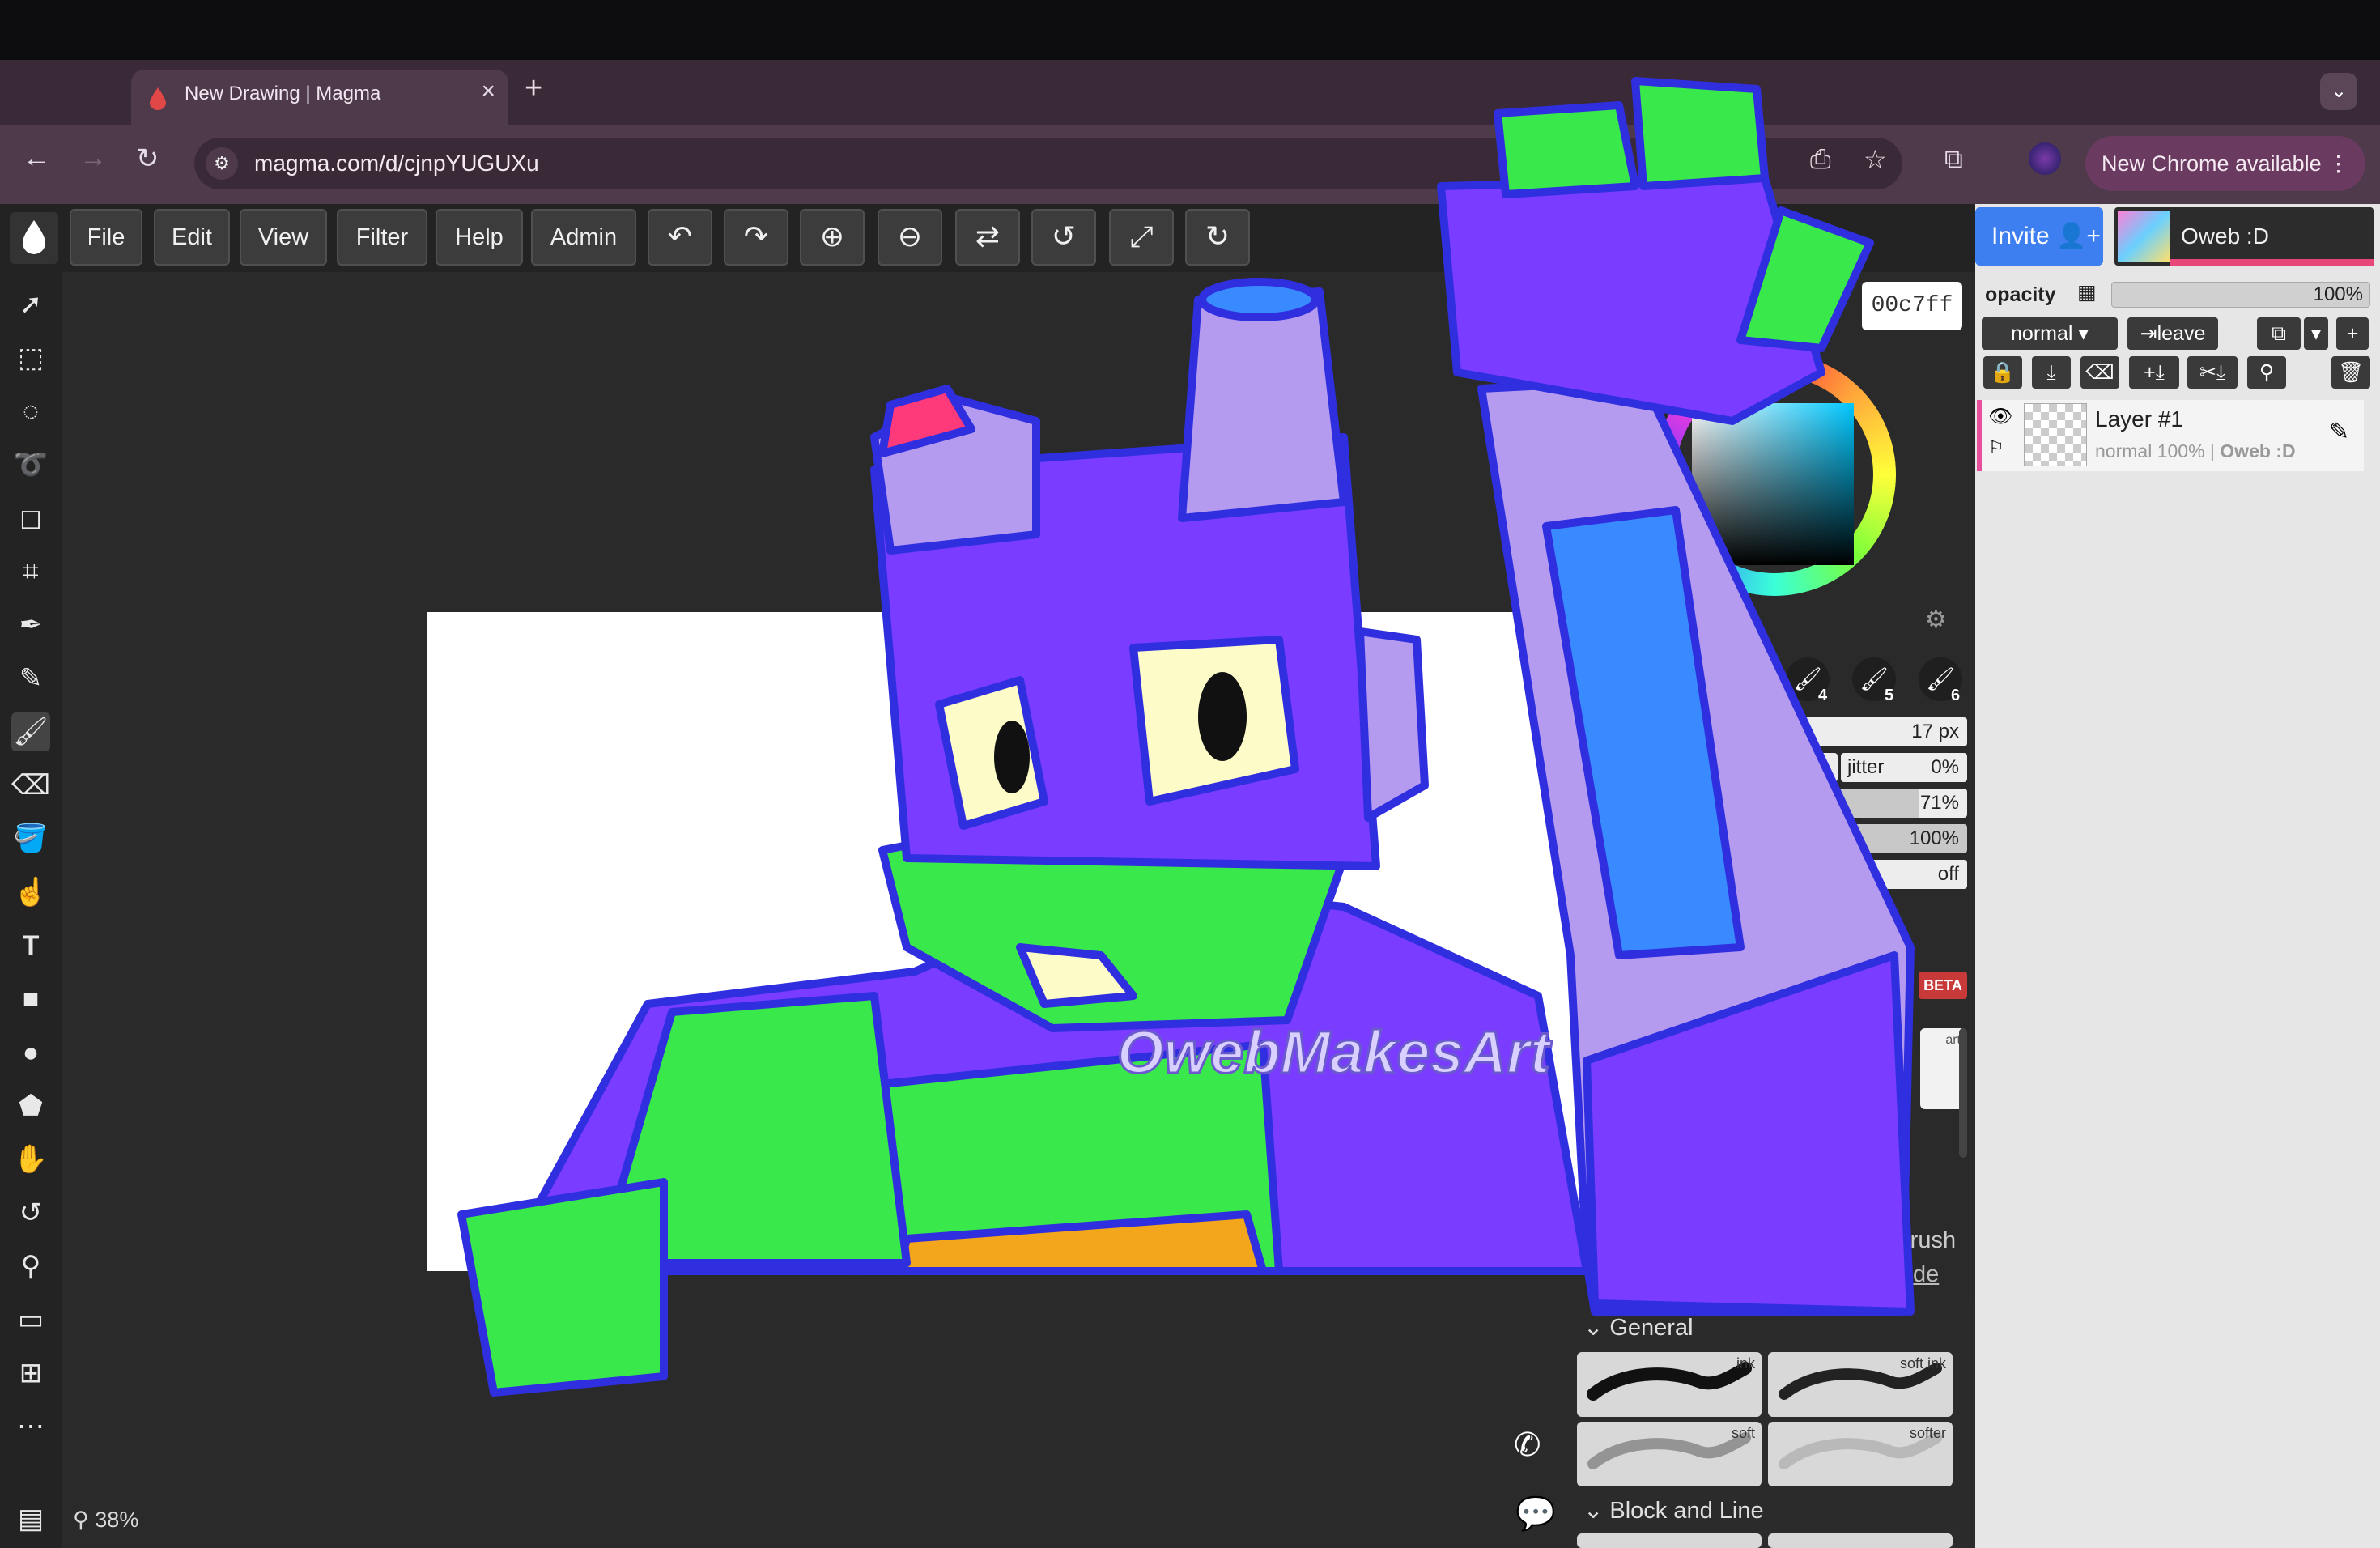 Image resolution: width=2380 pixels, height=1548 pixels. Describe the element at coordinates (2087, 292) in the screenshot. I see `transparency-icon: ▦` at that location.